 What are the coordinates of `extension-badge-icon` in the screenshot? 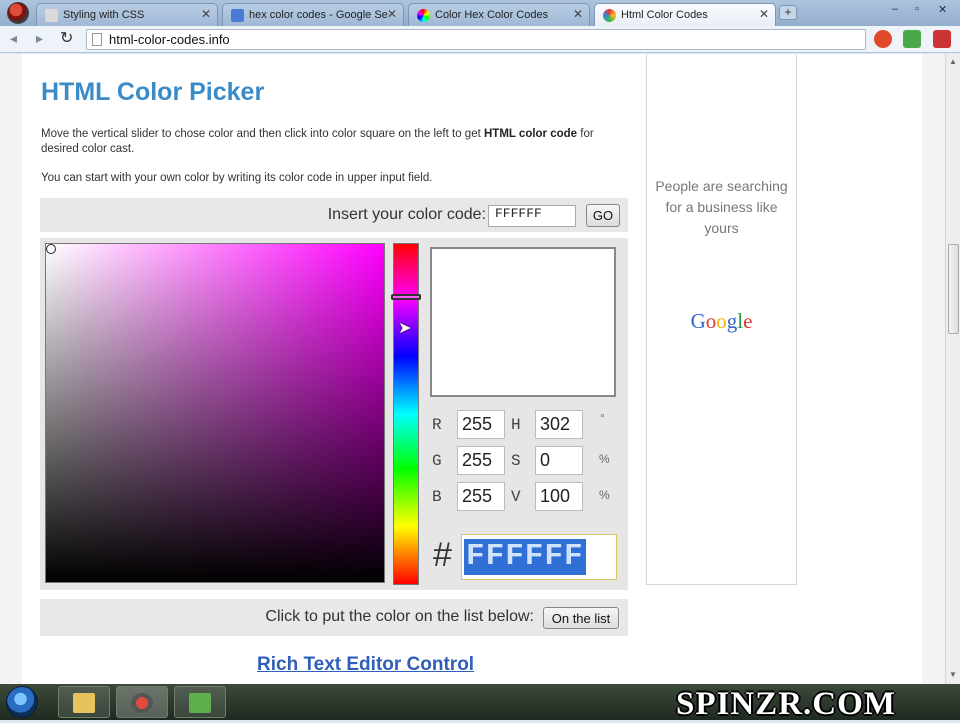 It's located at (942, 39).